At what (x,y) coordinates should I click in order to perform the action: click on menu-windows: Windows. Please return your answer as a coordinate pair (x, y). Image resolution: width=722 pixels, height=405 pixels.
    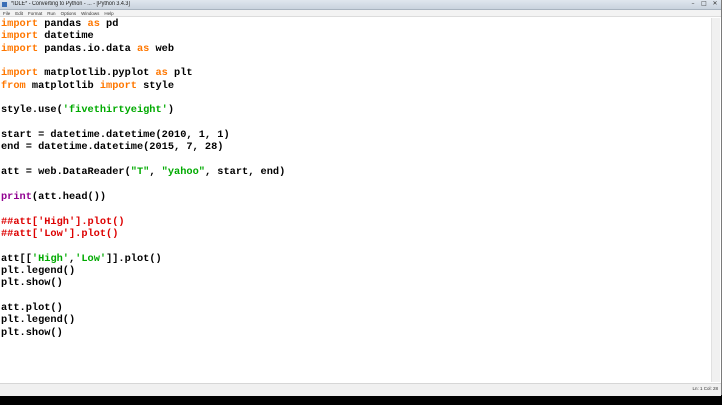
    Looking at the image, I should click on (90, 13).